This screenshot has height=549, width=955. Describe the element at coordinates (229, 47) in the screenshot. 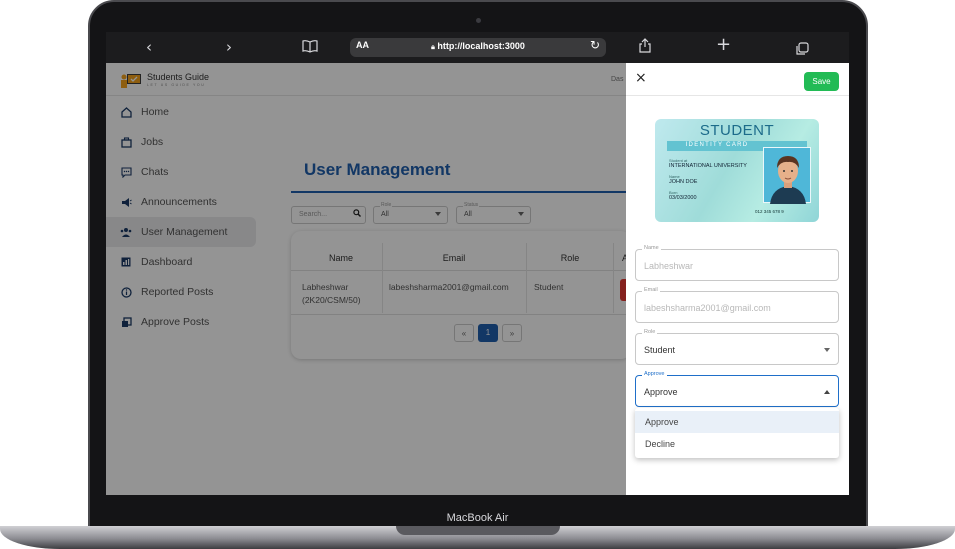

I see `chevron-right-icon: ›` at that location.